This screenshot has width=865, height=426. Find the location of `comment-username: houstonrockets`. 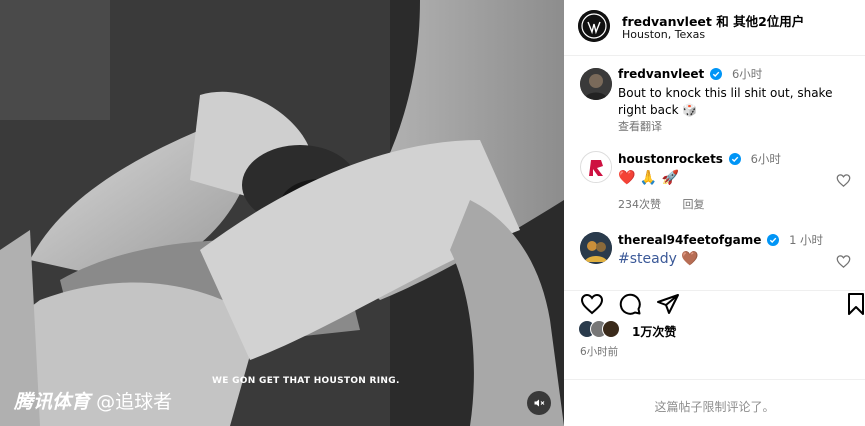

comment-username: houstonrockets is located at coordinates (670, 159).